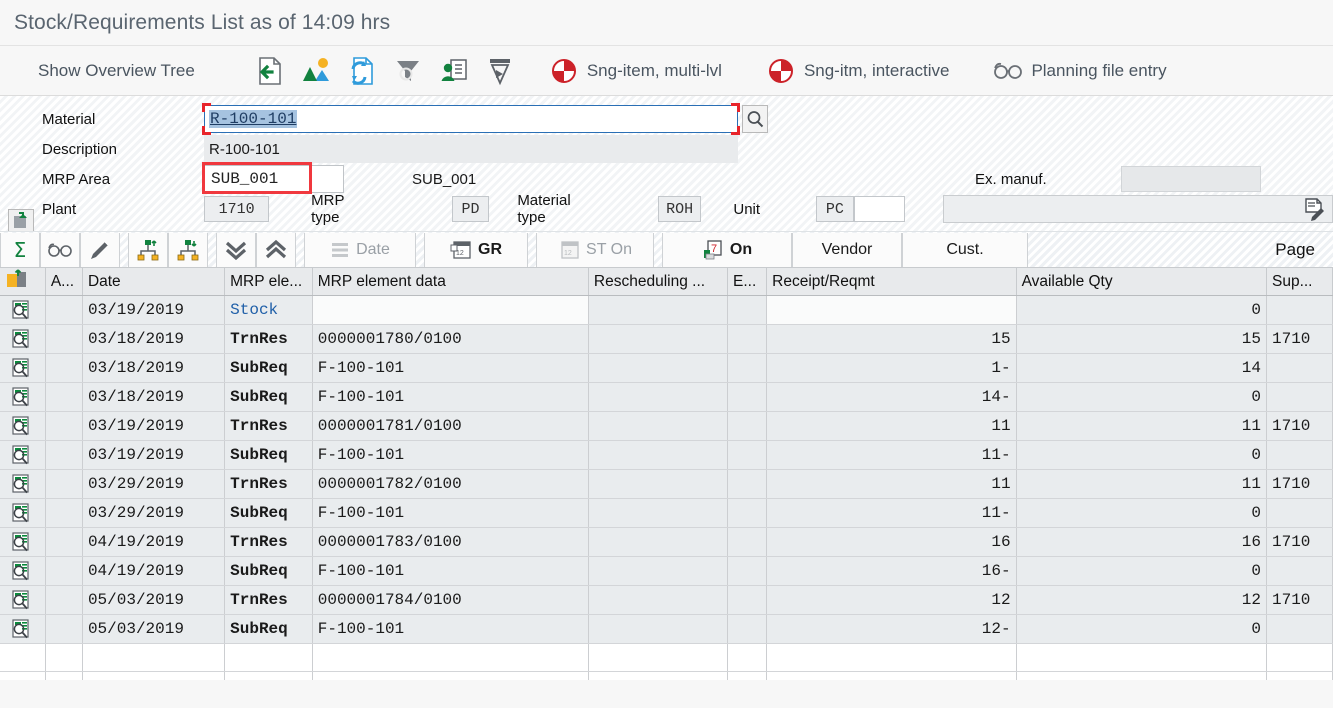  Describe the element at coordinates (1141, 281) in the screenshot. I see `table-col-available-qty: Available Qty` at that location.